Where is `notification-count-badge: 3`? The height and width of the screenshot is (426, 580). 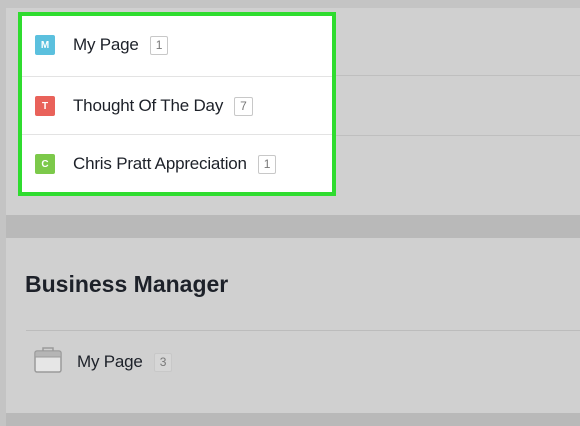
notification-count-badge: 3 is located at coordinates (163, 362).